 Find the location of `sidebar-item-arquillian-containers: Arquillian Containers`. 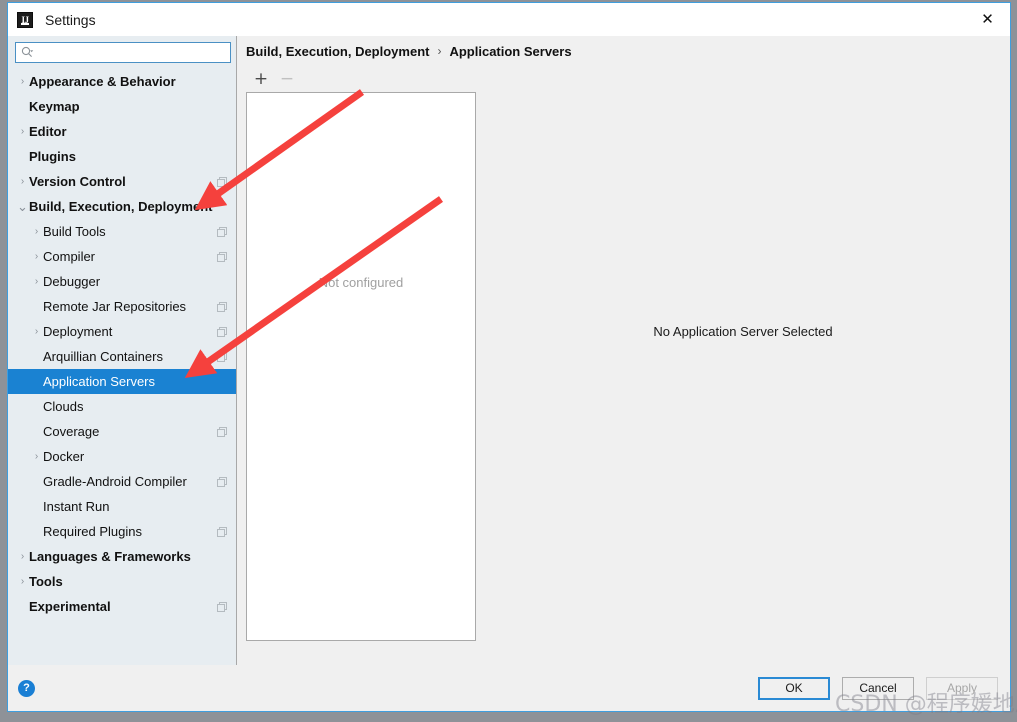

sidebar-item-arquillian-containers: Arquillian Containers is located at coordinates (122, 356).